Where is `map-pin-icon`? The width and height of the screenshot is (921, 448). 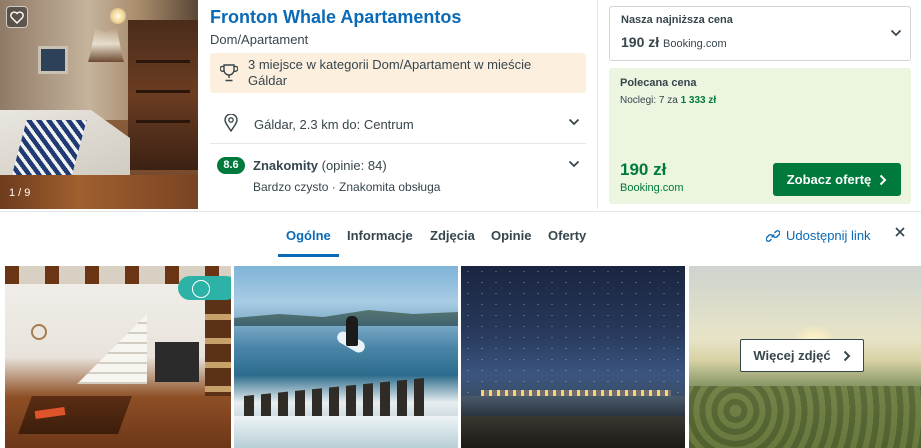
map-pin-icon is located at coordinates (231, 123).